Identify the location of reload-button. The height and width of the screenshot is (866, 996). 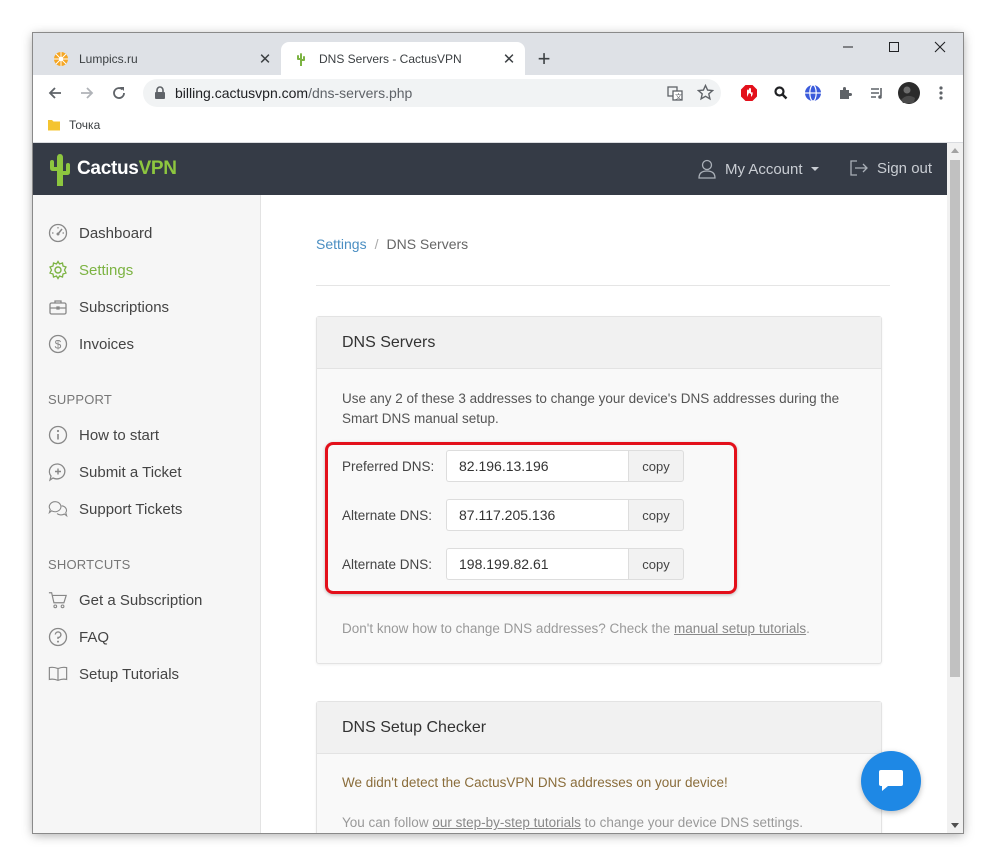
(119, 93).